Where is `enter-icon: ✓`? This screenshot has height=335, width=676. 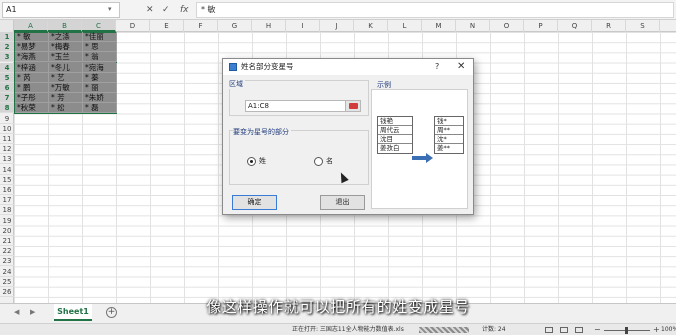
enter-icon: ✓ is located at coordinates (166, 10).